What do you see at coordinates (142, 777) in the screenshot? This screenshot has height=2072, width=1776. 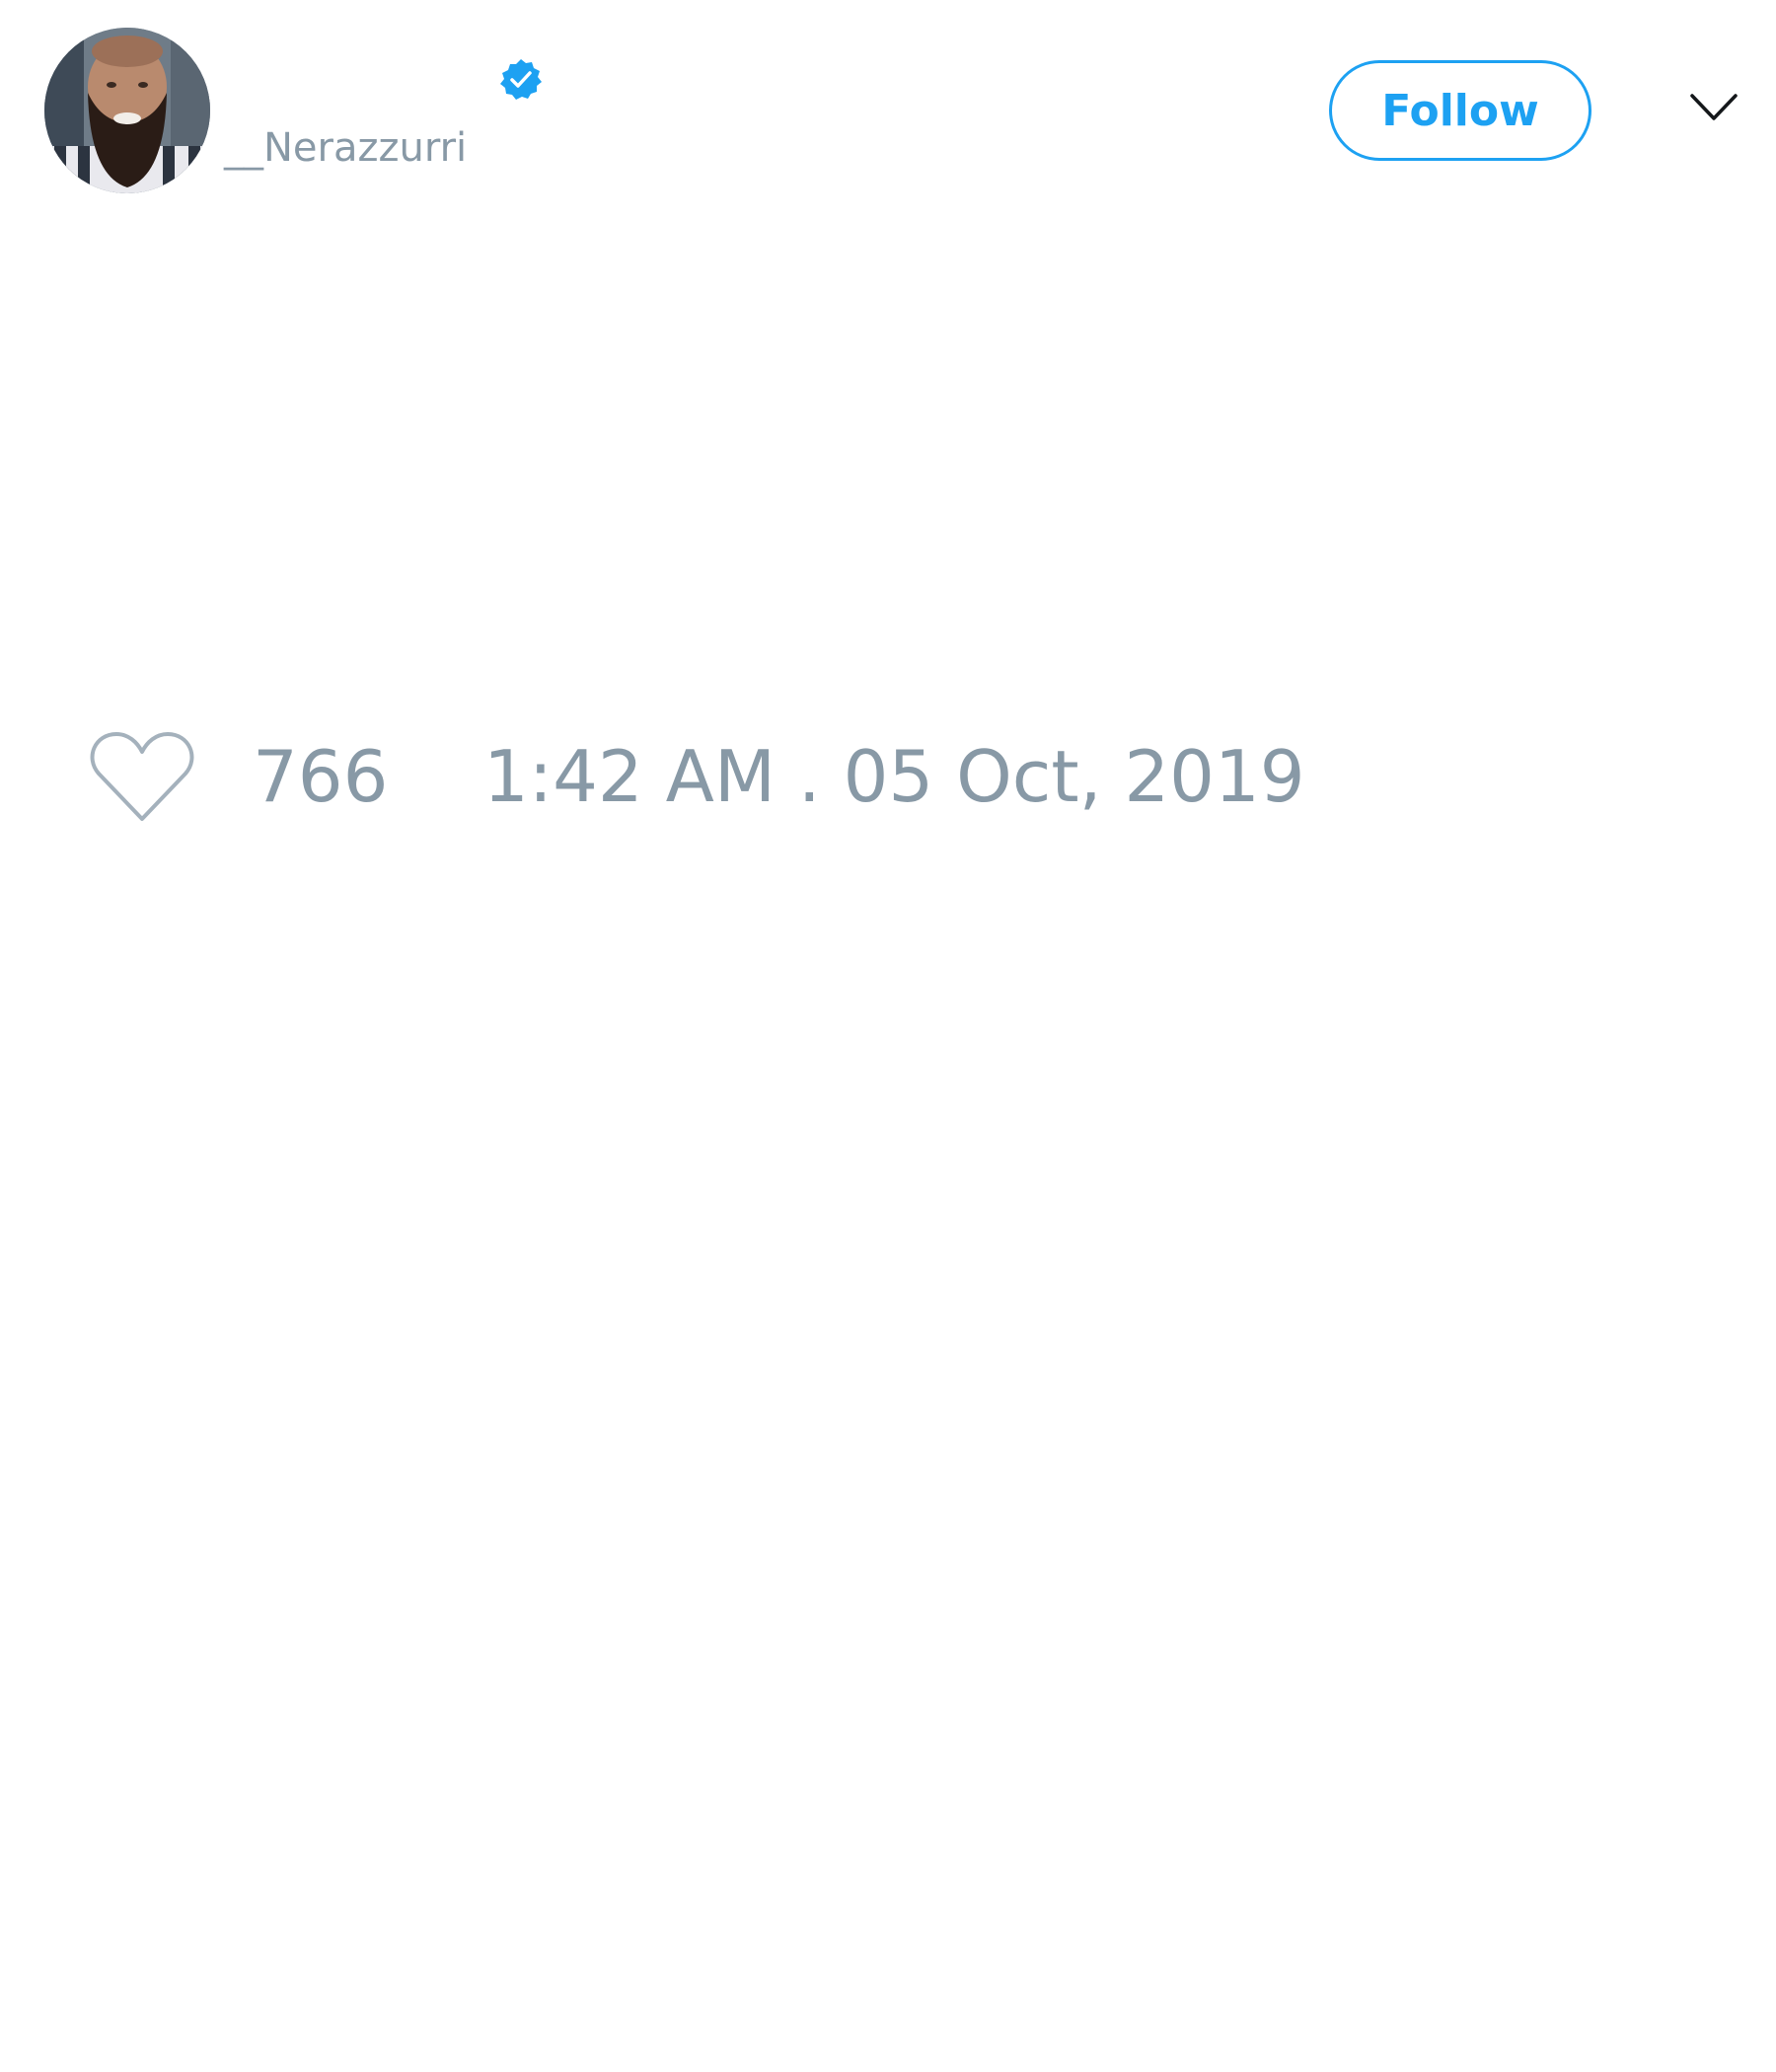 I see `heart-icon` at bounding box center [142, 777].